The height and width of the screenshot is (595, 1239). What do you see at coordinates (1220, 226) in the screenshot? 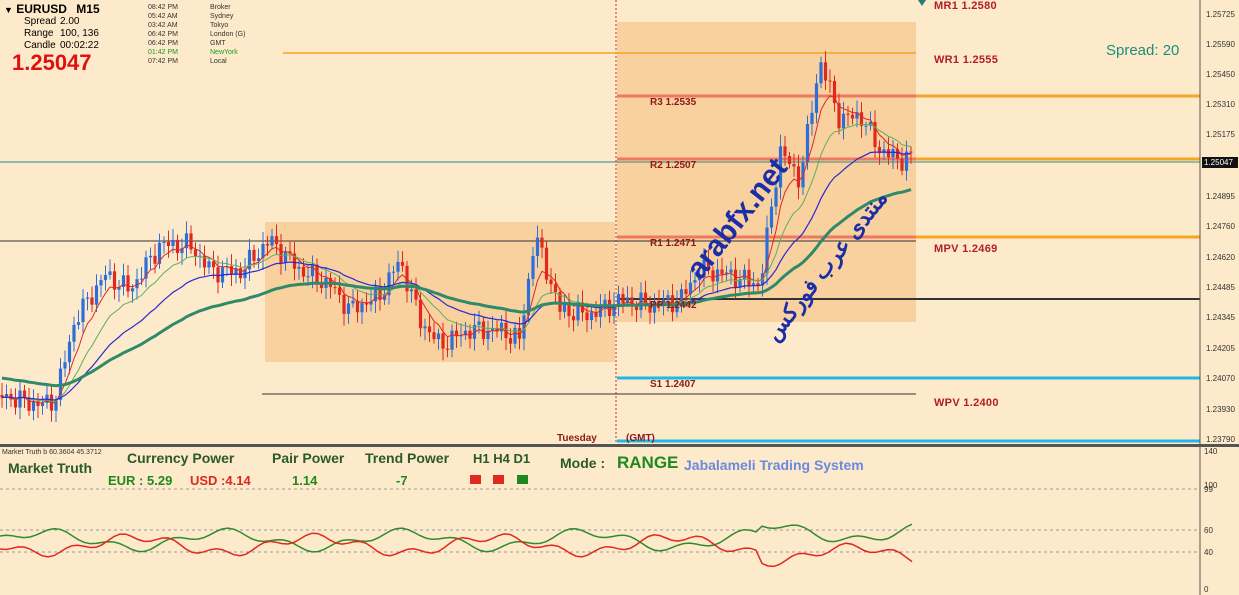
I see `price-tick: 1.24760` at bounding box center [1220, 226].